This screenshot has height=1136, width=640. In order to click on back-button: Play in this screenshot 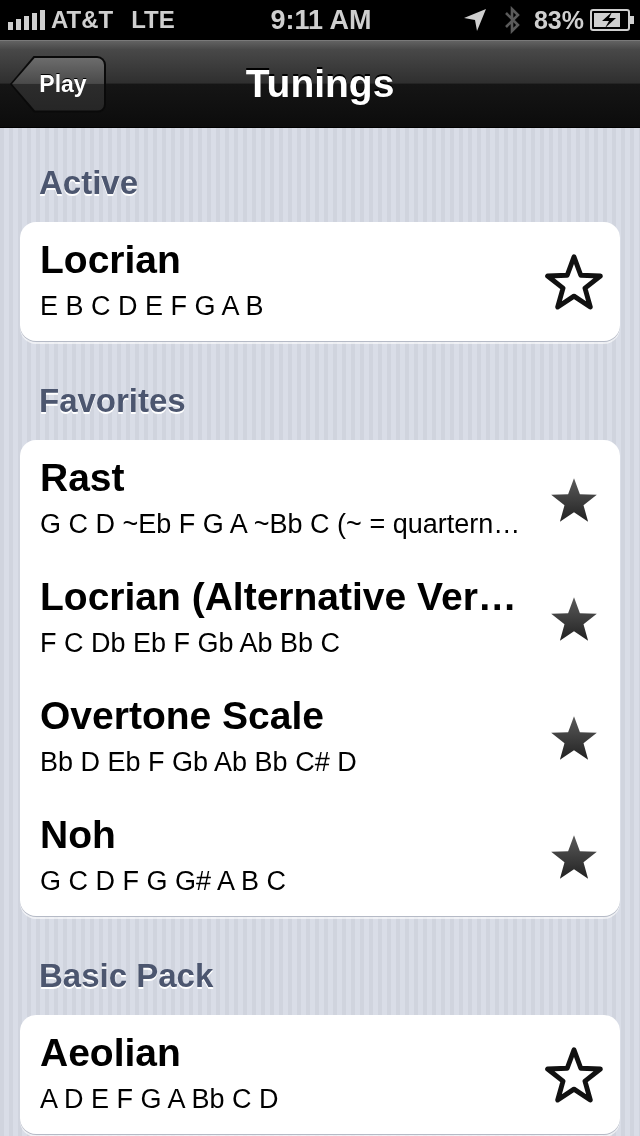, I will do `click(58, 84)`.